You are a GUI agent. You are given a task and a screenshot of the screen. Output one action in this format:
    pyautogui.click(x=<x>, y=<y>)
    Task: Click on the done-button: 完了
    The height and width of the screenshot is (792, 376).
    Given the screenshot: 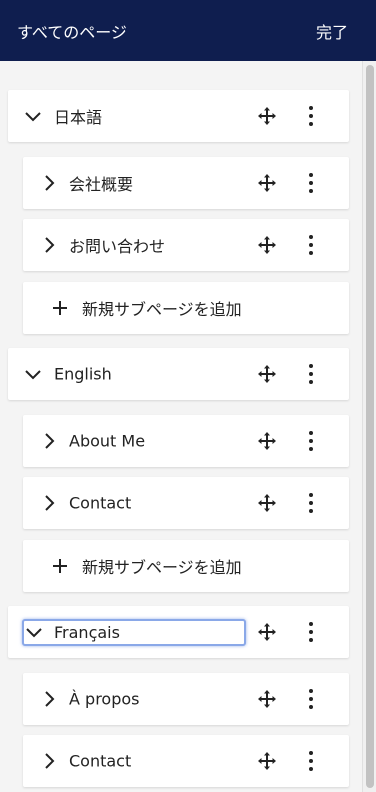 What is the action you would take?
    pyautogui.click(x=332, y=31)
    